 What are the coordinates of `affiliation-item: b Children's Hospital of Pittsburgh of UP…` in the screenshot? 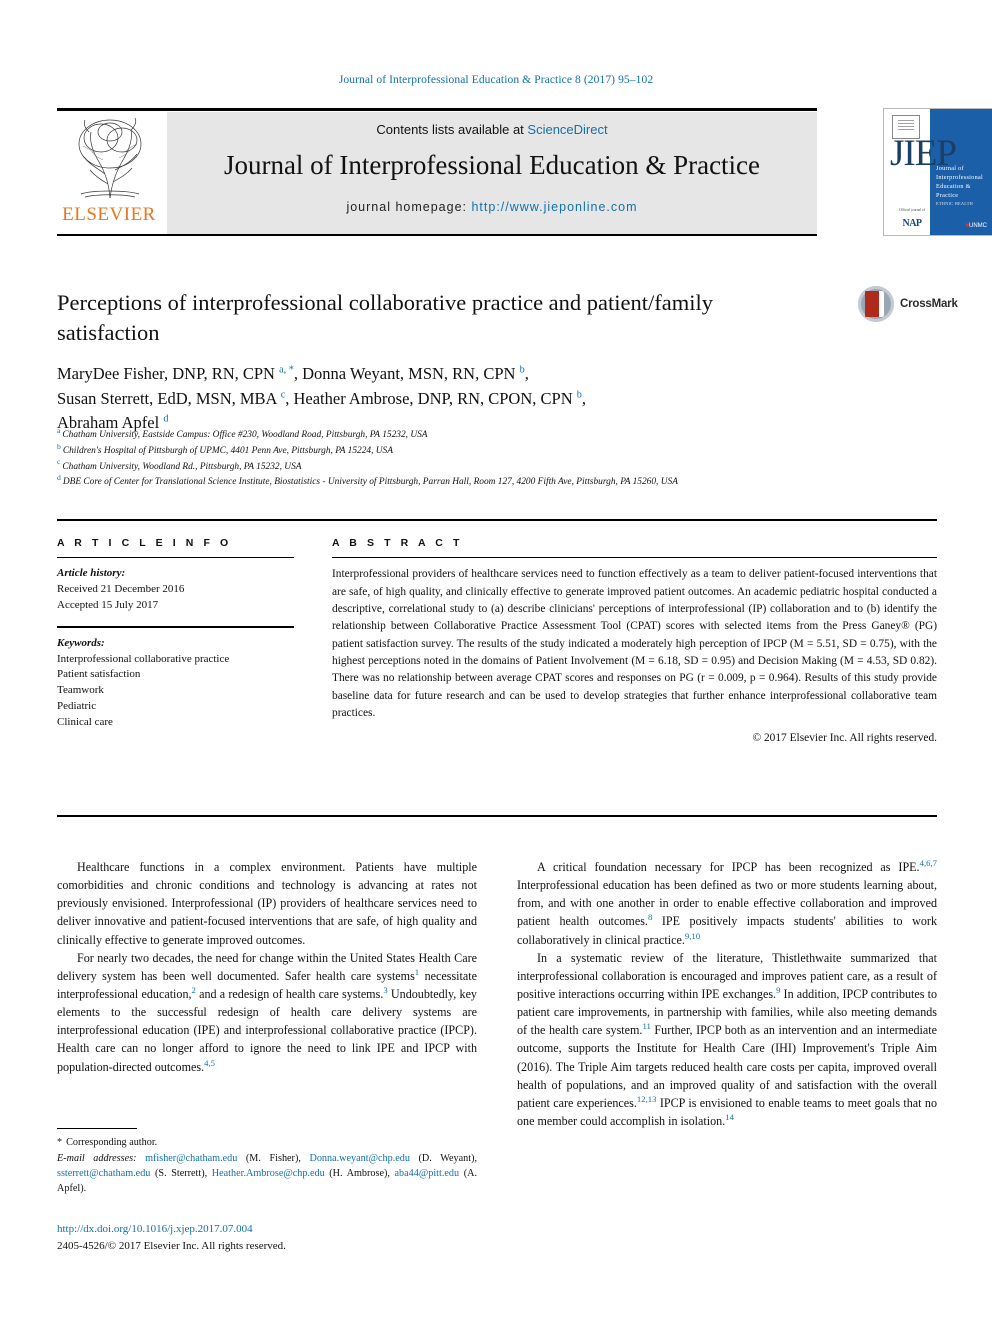 It's located at (497, 450).